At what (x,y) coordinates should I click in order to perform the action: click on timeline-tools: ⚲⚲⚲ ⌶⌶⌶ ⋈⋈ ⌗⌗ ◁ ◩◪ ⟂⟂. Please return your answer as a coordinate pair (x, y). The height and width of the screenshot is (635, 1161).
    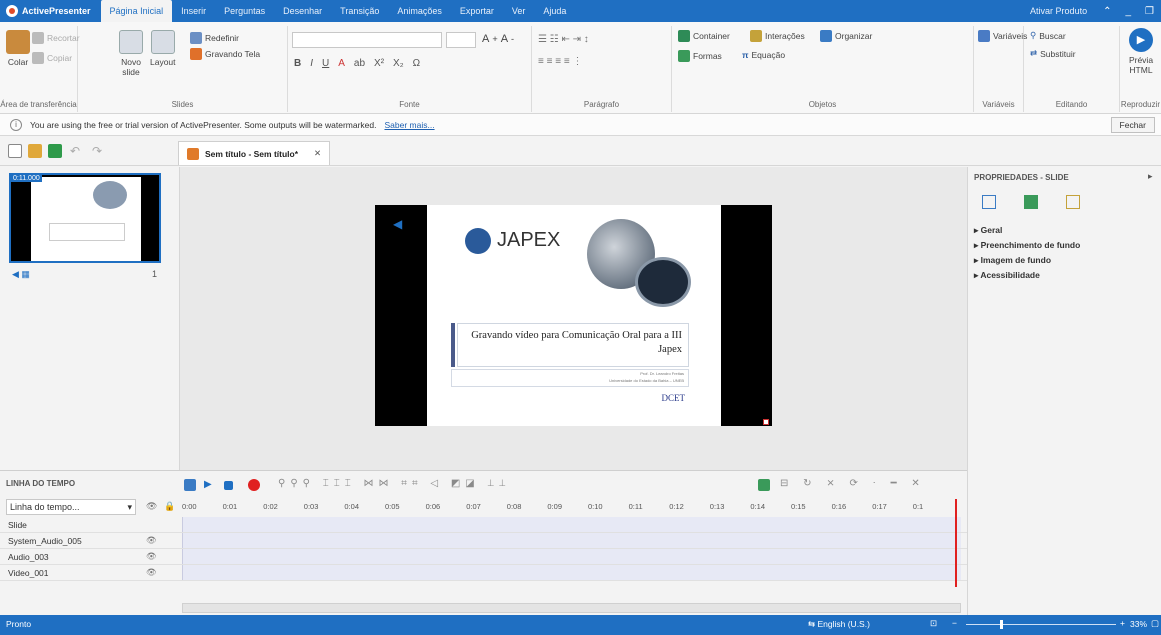
    Looking at the image, I should click on (394, 483).